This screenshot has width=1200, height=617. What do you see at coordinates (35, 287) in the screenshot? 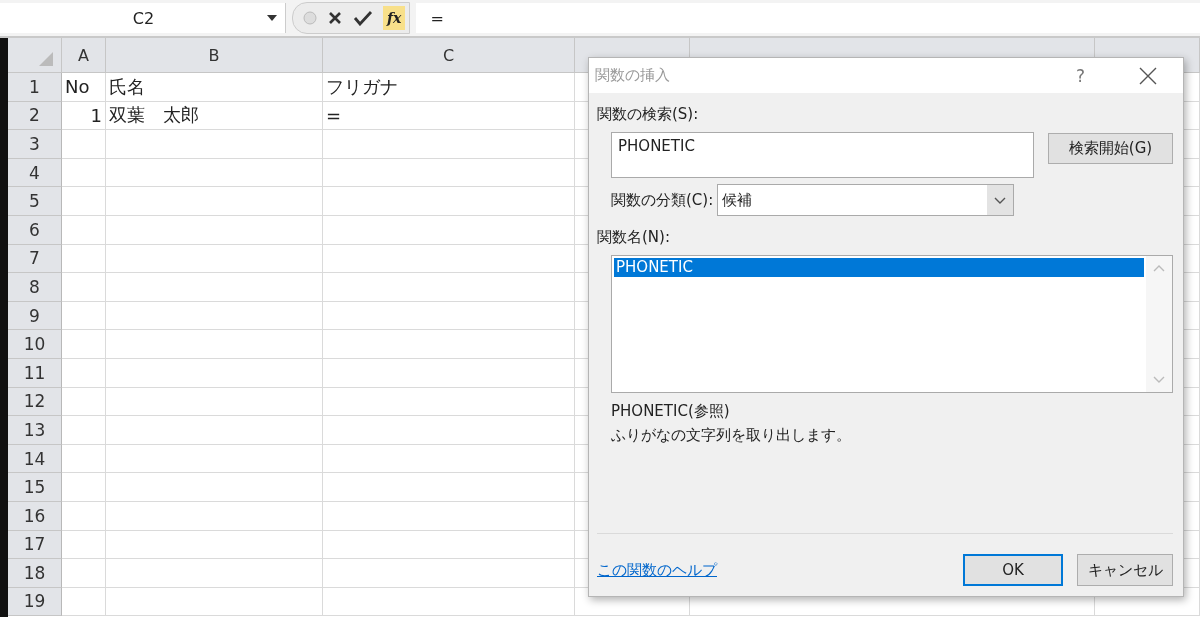
I see `row-header: 8` at bounding box center [35, 287].